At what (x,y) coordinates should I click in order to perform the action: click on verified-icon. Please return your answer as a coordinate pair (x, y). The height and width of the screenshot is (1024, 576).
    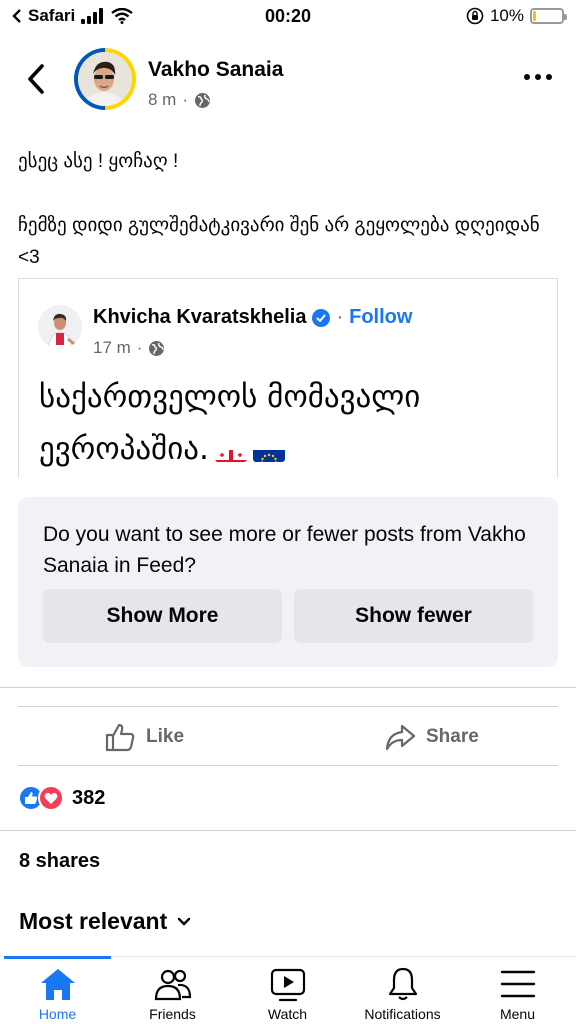
    Looking at the image, I should click on (321, 317).